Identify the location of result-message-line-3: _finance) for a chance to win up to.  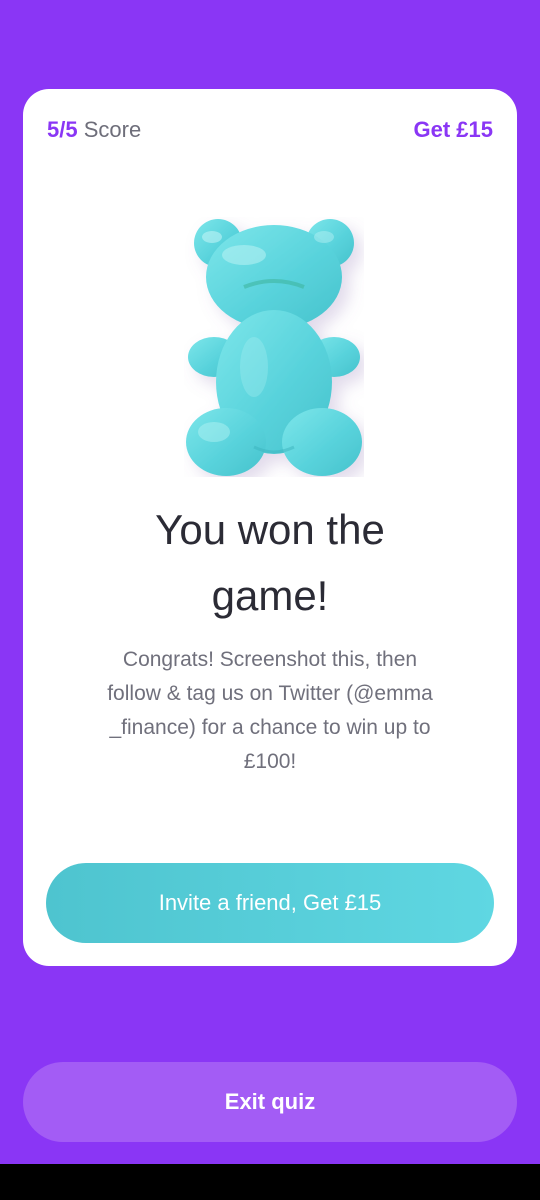
(270, 727).